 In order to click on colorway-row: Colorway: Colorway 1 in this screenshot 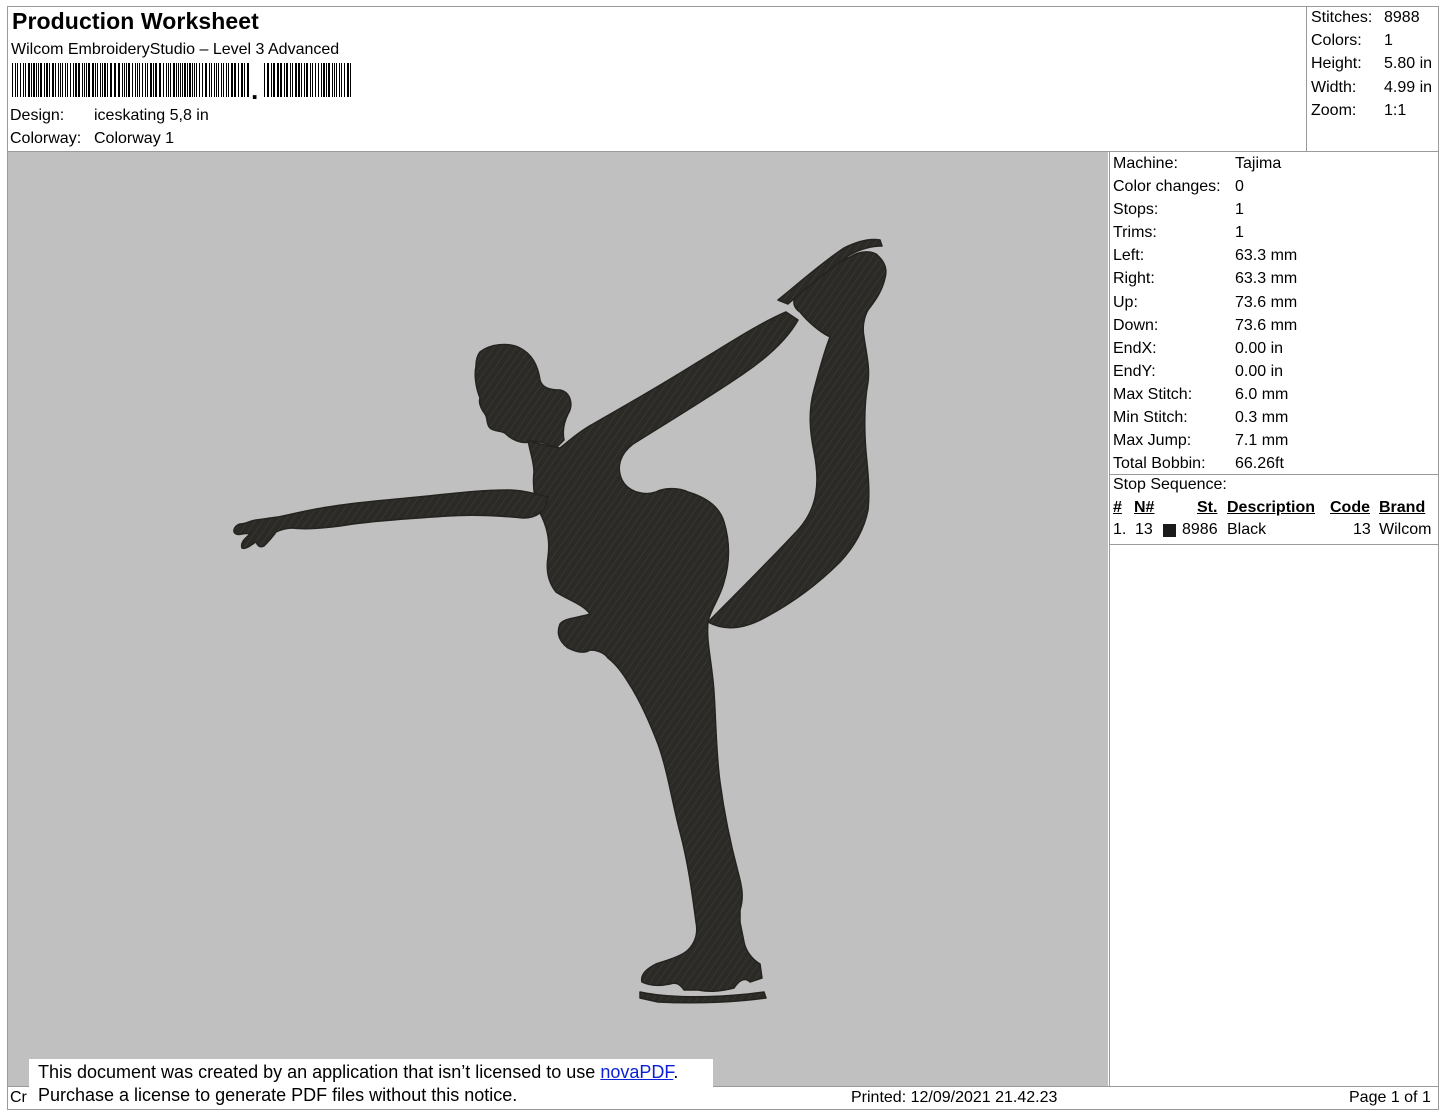, I will do `click(92, 139)`.